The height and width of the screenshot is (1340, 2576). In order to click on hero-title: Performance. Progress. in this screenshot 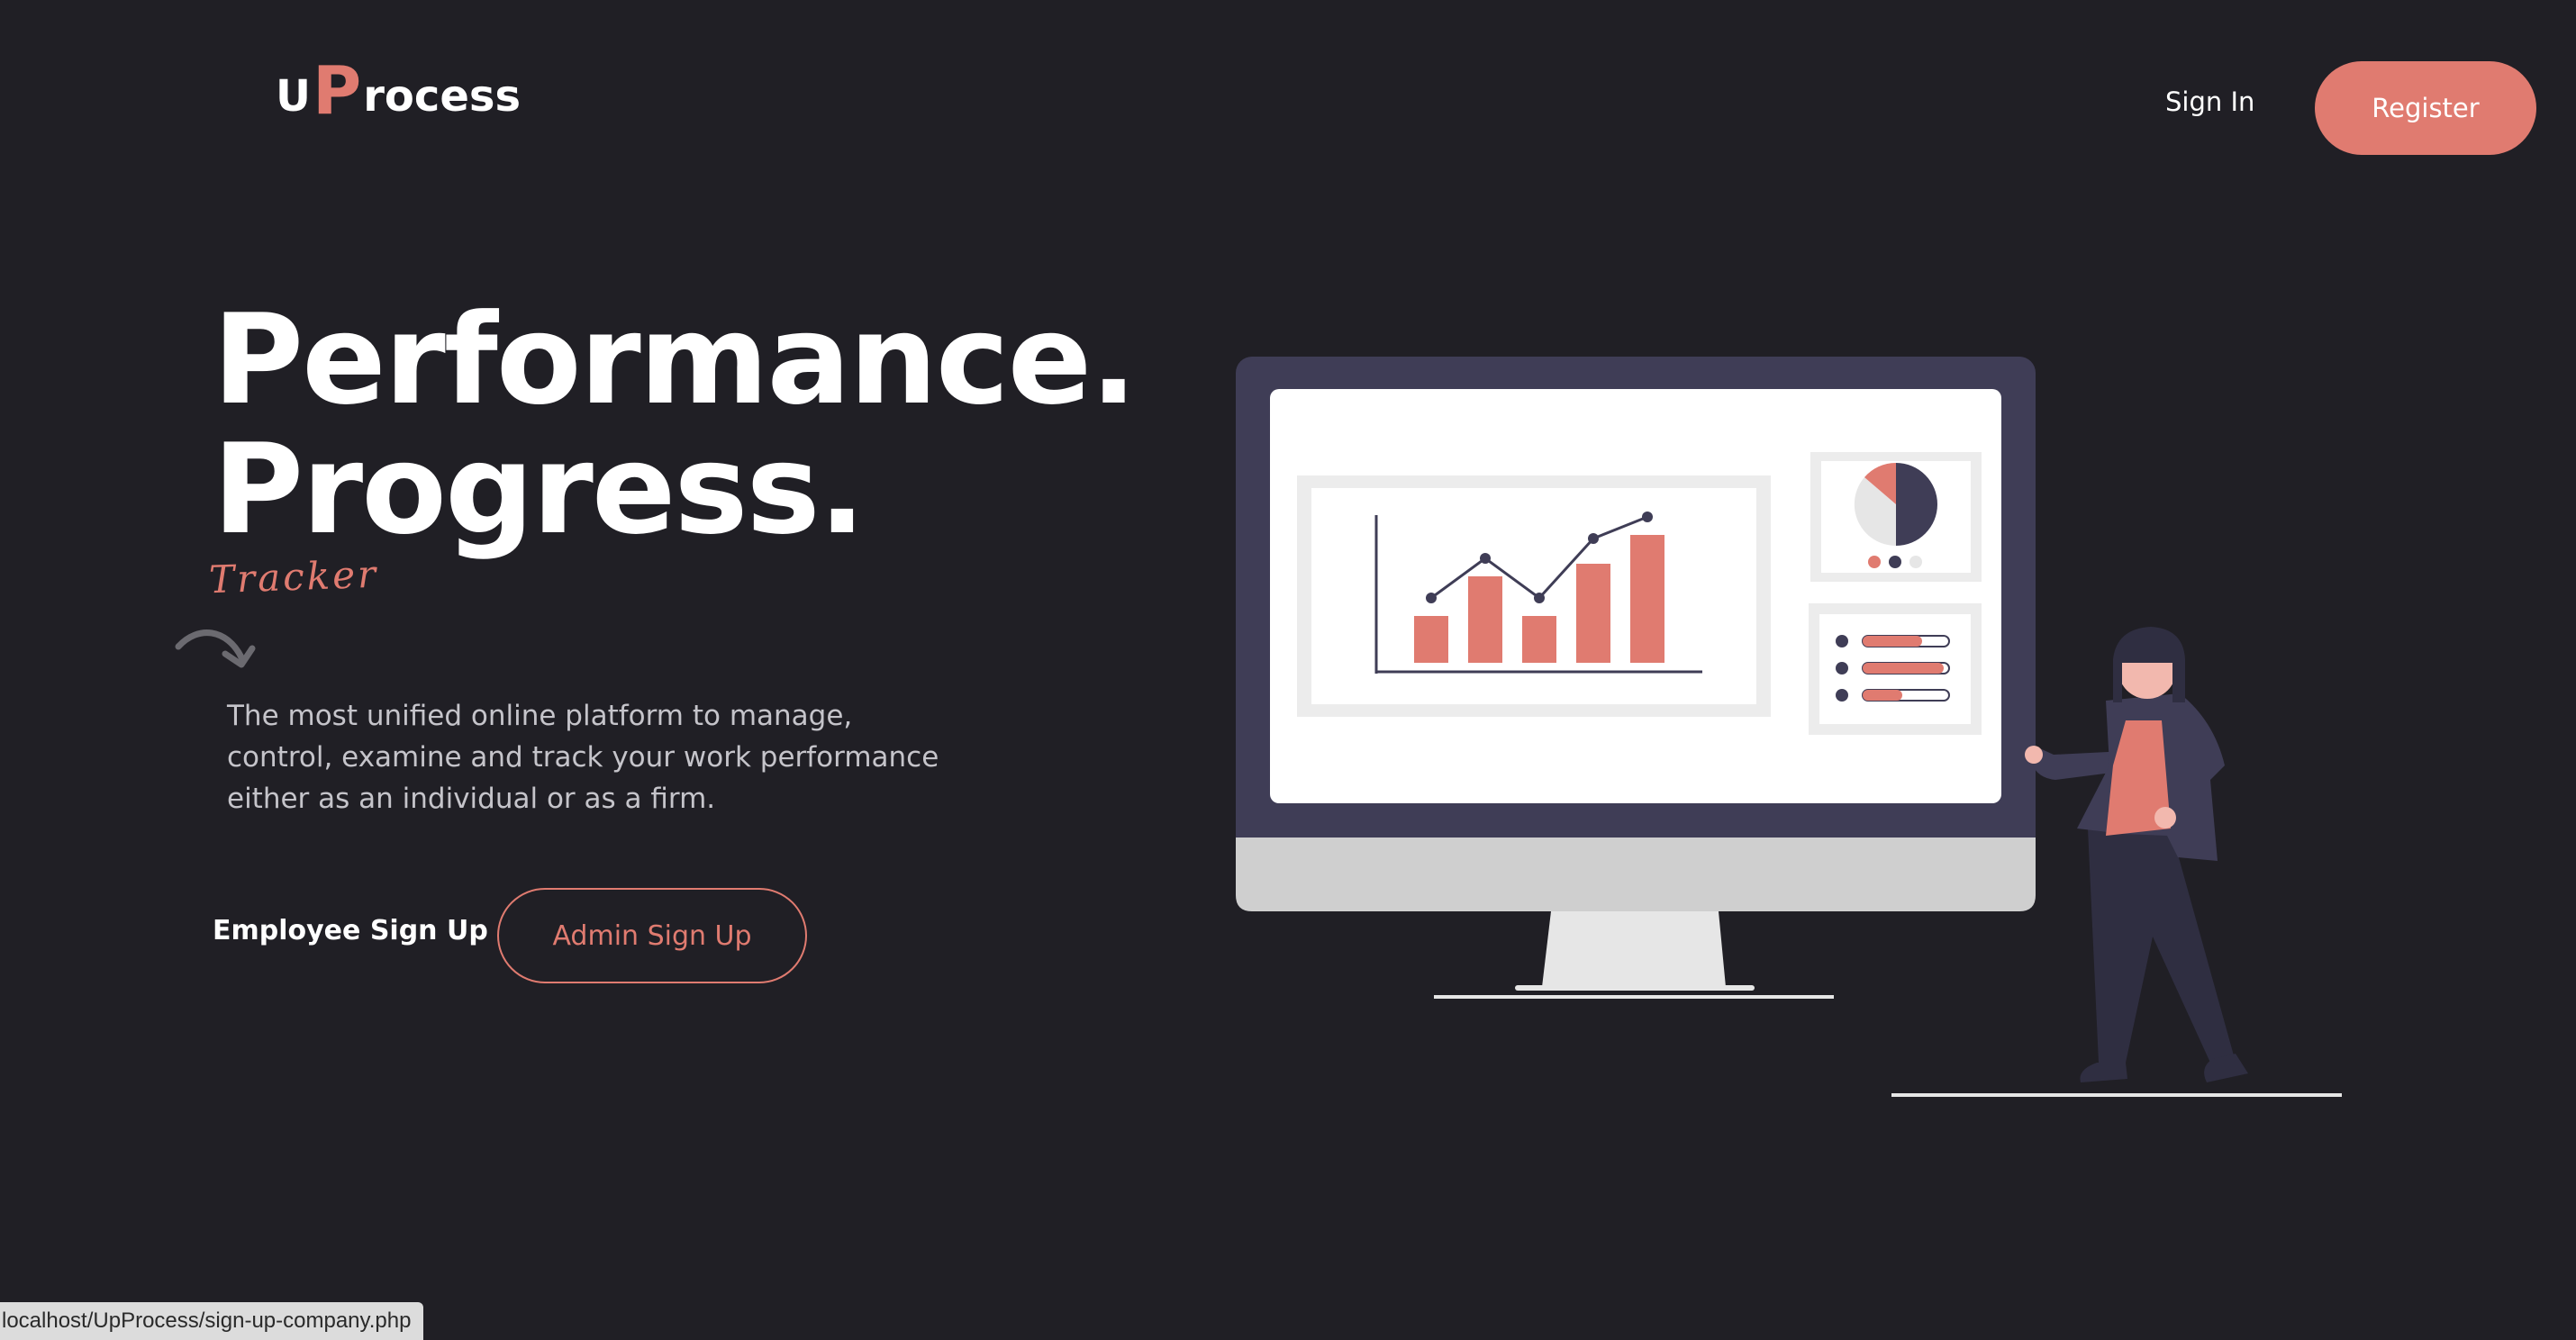, I will do `click(675, 424)`.